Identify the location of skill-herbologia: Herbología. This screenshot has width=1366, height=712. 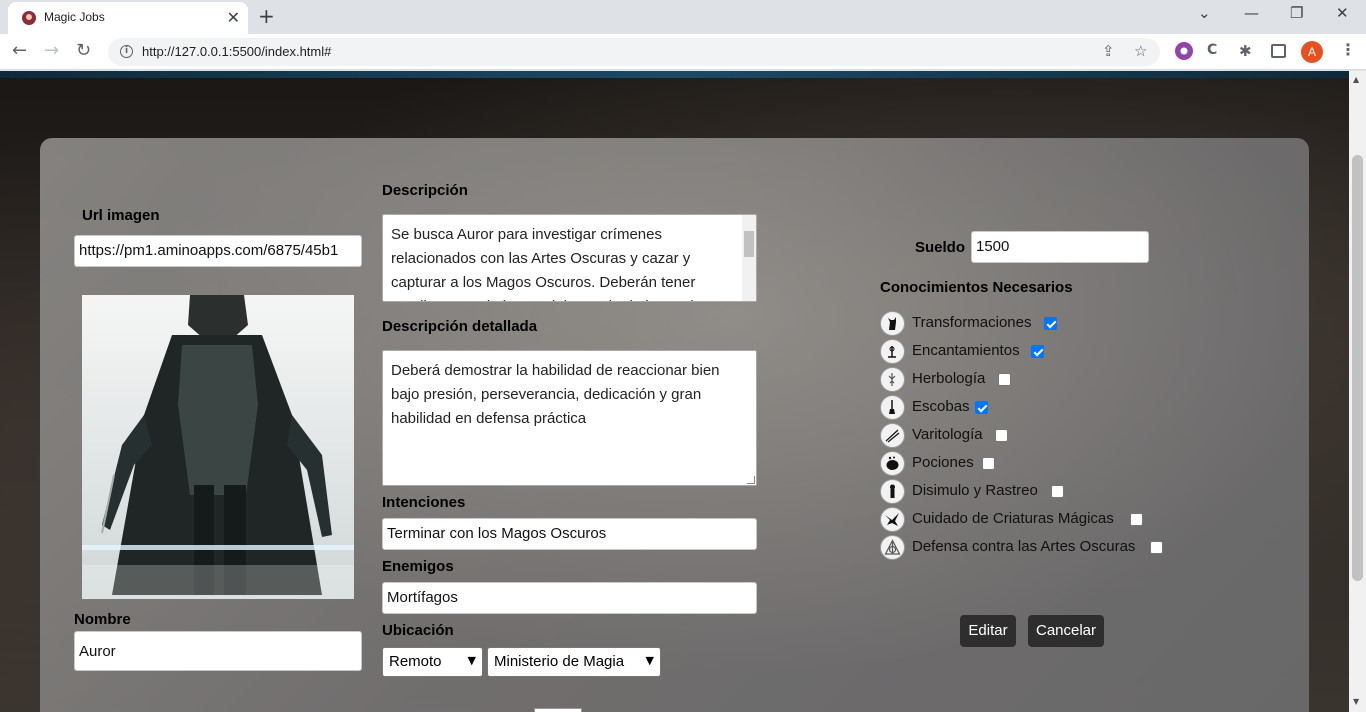
(1040, 380).